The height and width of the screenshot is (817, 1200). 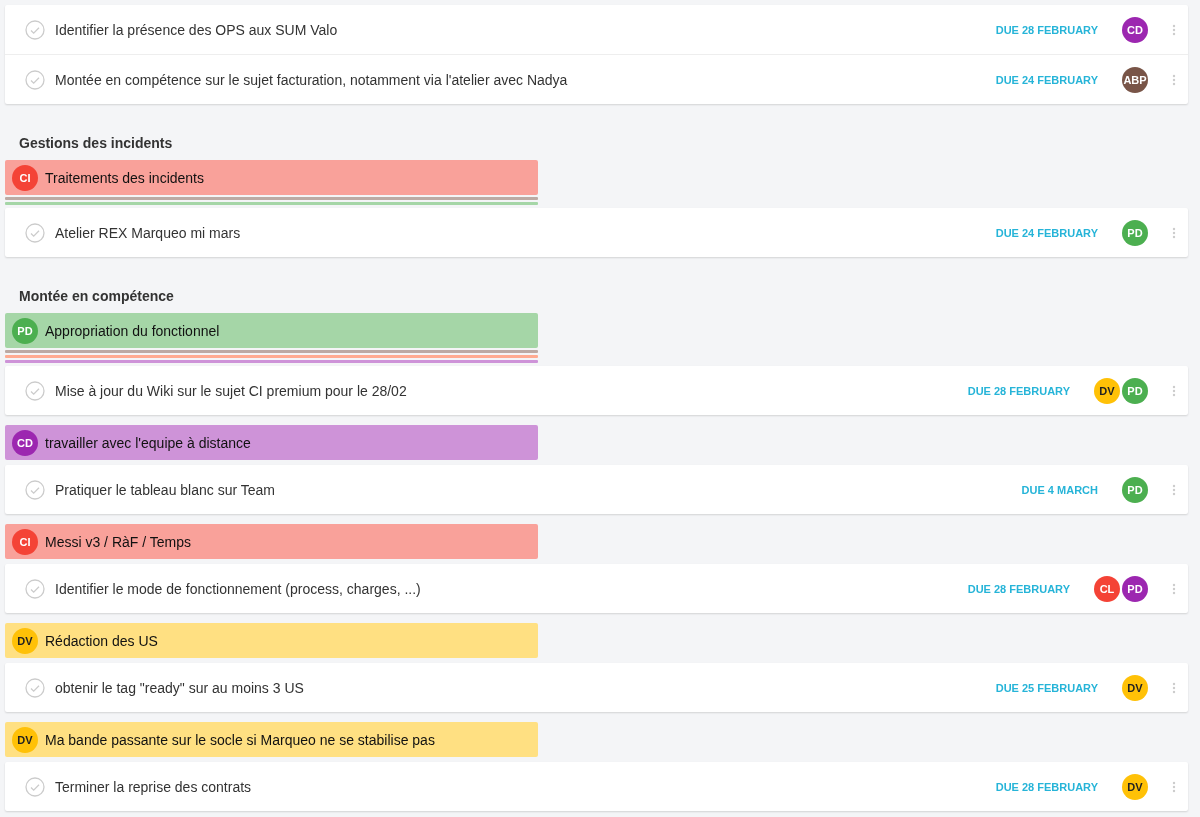 I want to click on objective-title: Ma bande passante sur le socle si Marqueo ne se stabilise pas, so click(x=240, y=739).